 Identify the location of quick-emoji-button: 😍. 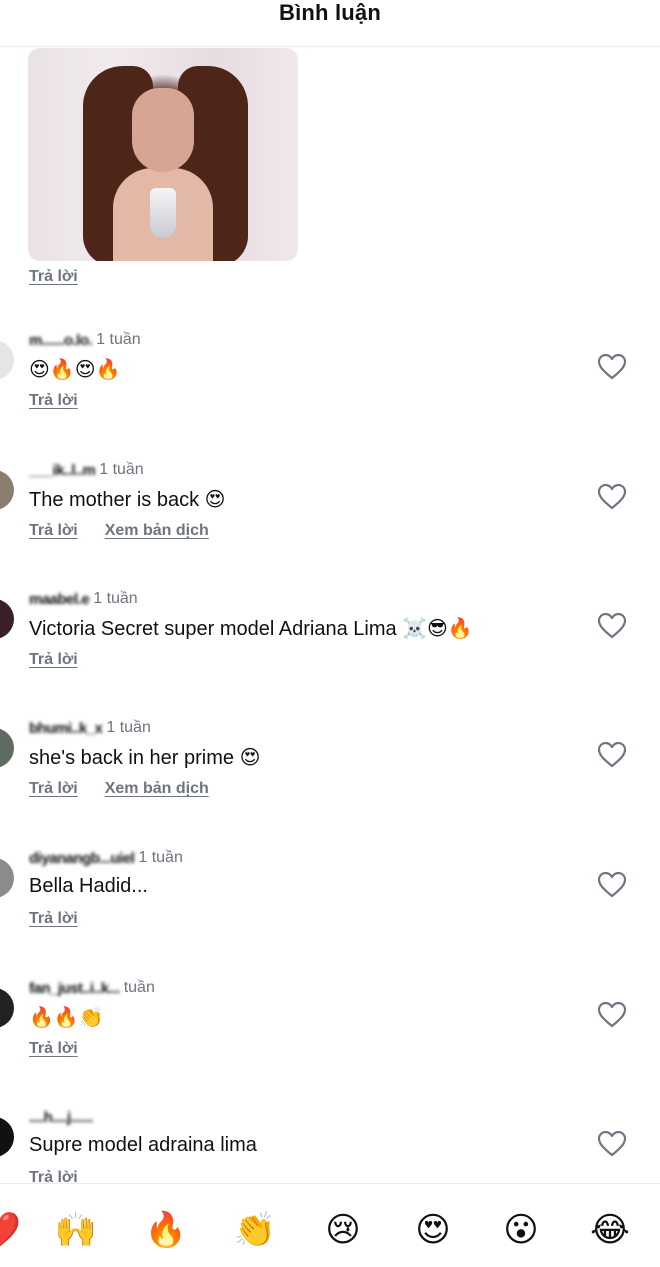
(433, 1230).